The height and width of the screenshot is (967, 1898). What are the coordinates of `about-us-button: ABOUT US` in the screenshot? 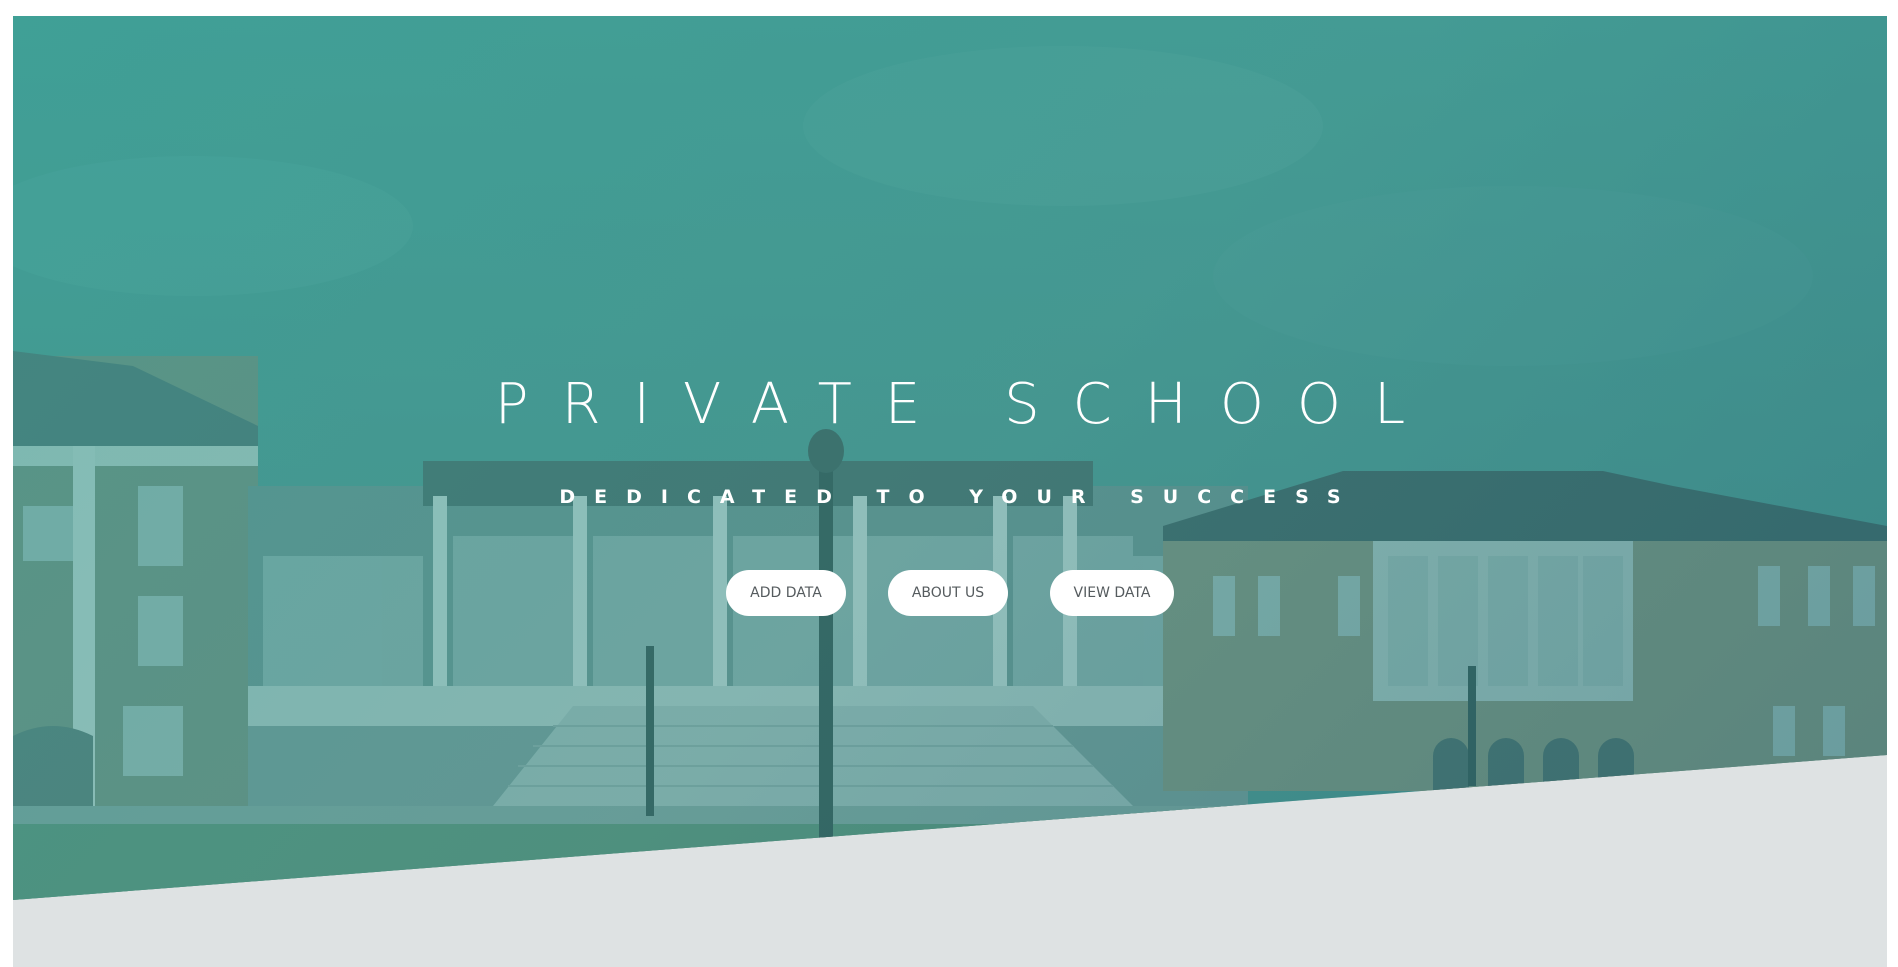 It's located at (948, 593).